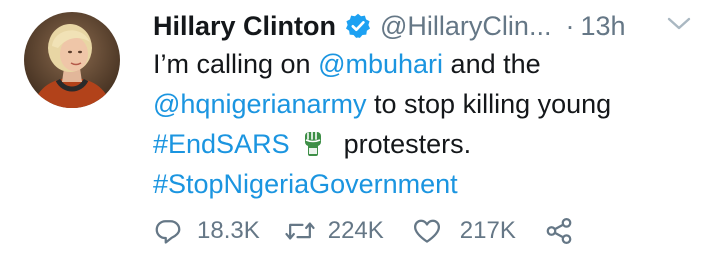 This screenshot has width=720, height=254. I want to click on tweet-line-4: #StopNigeriaGovernment, so click(433, 184).